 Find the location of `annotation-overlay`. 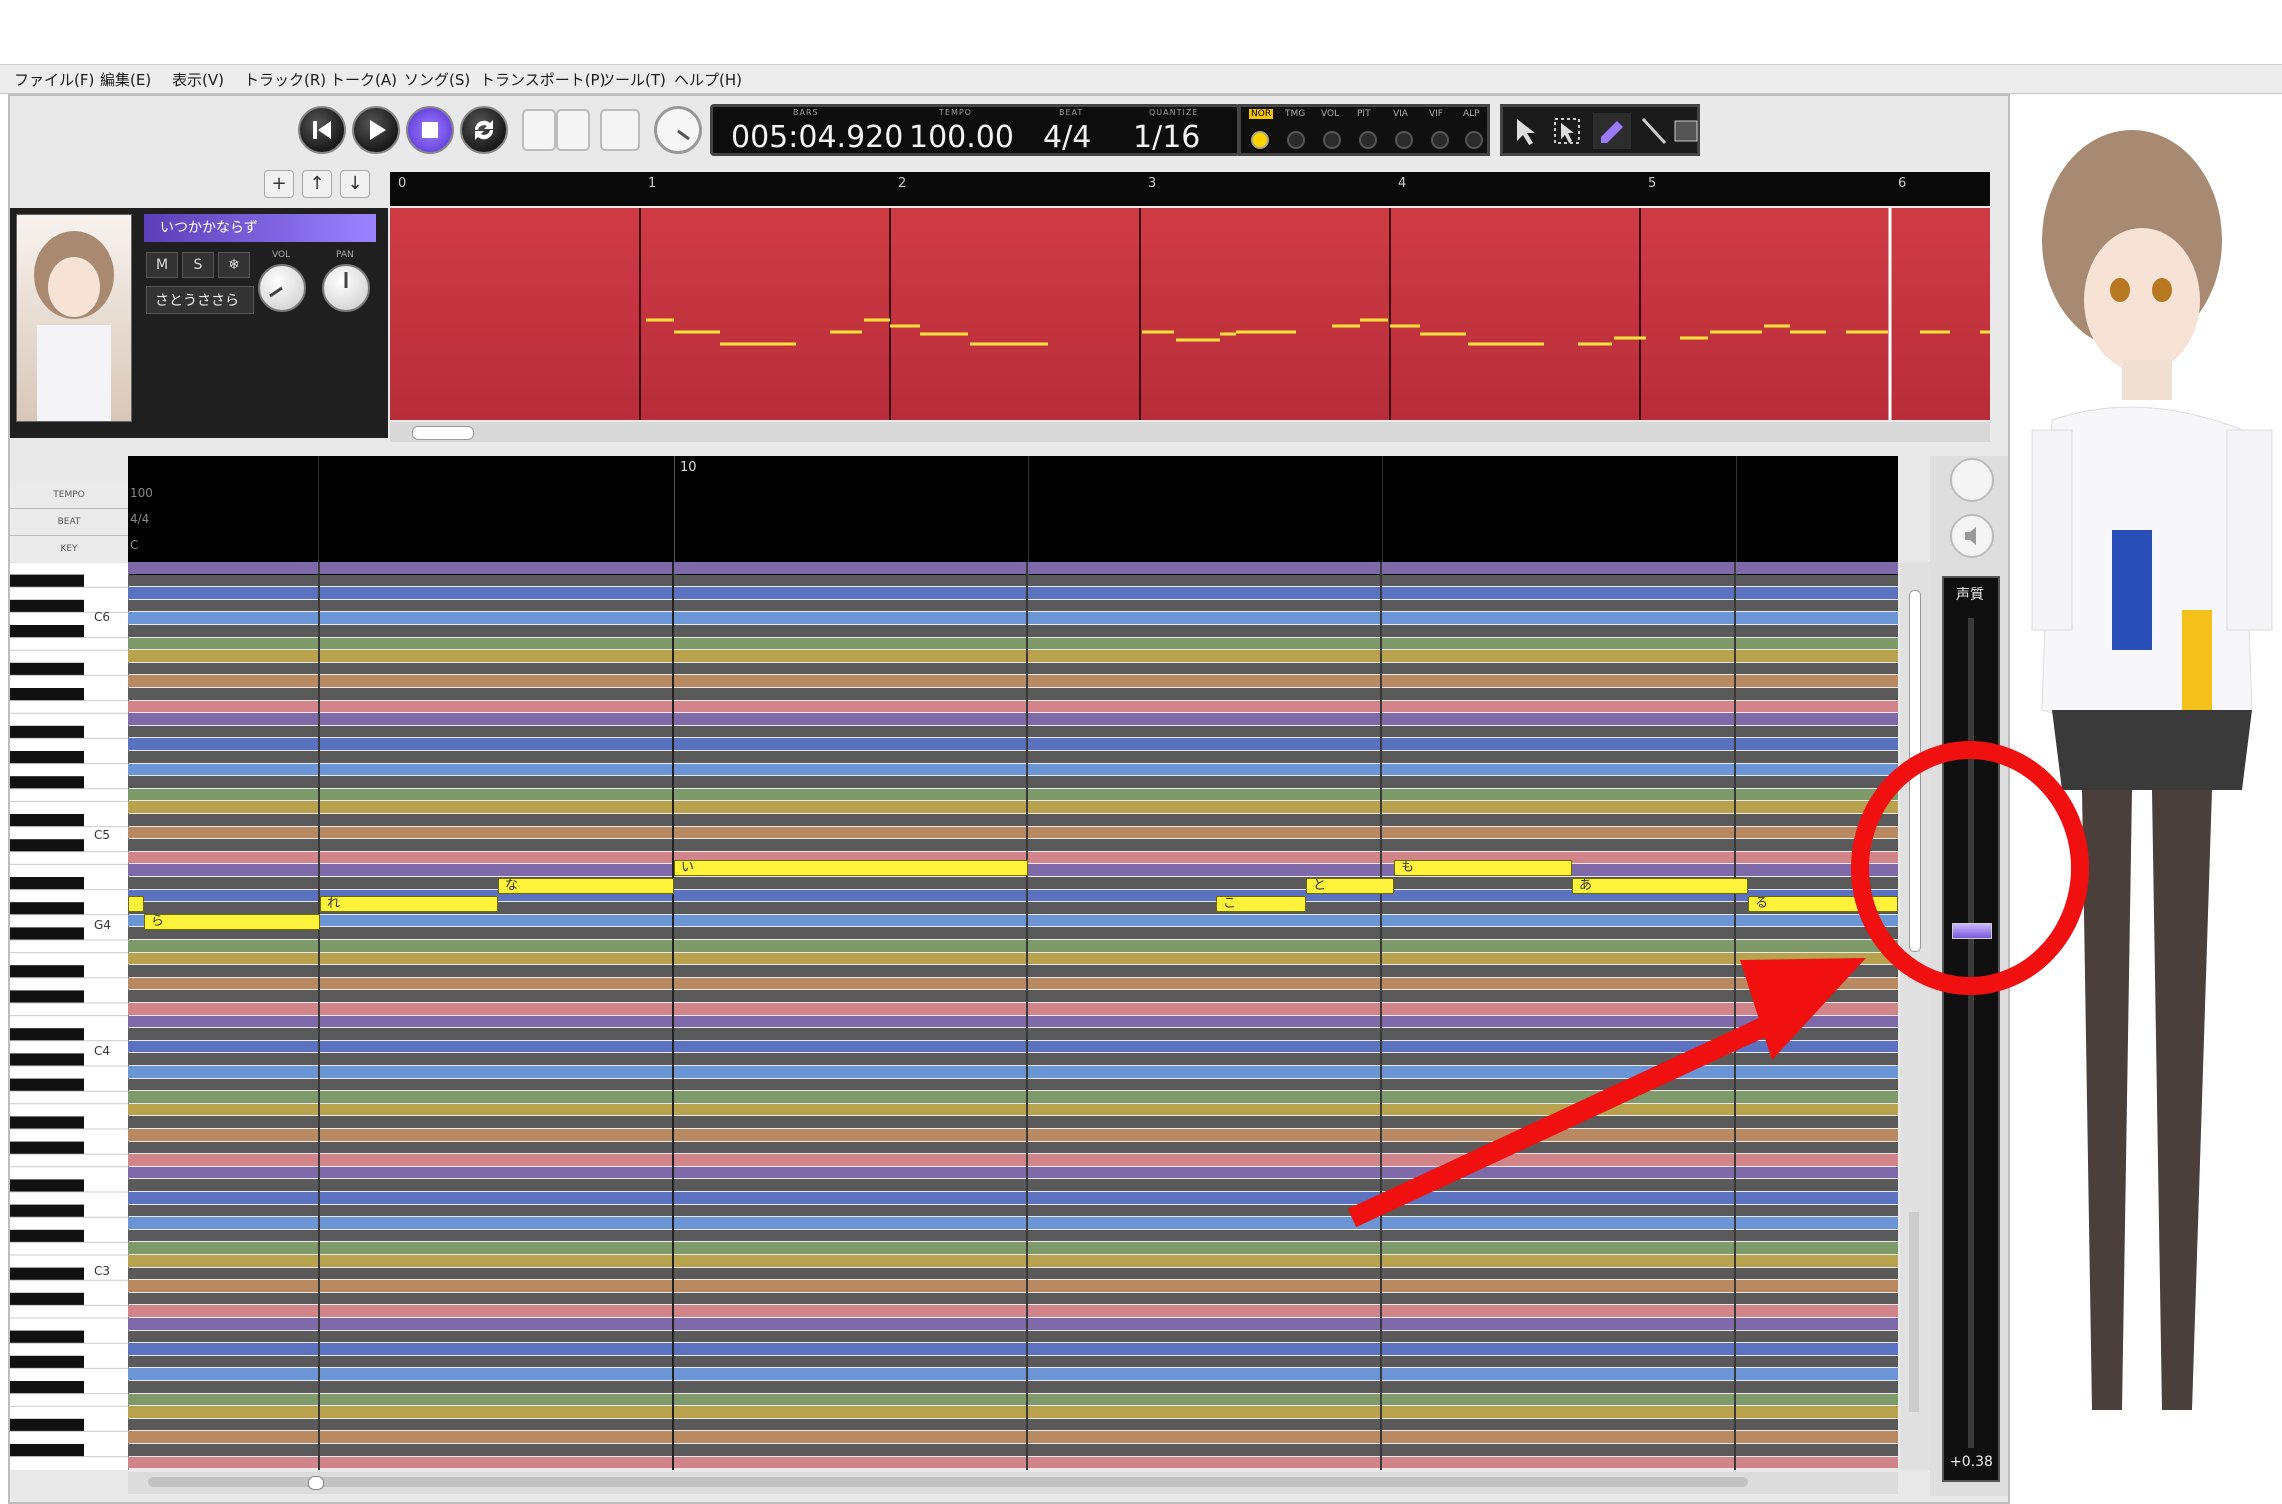

annotation-overlay is located at coordinates (1718, 984).